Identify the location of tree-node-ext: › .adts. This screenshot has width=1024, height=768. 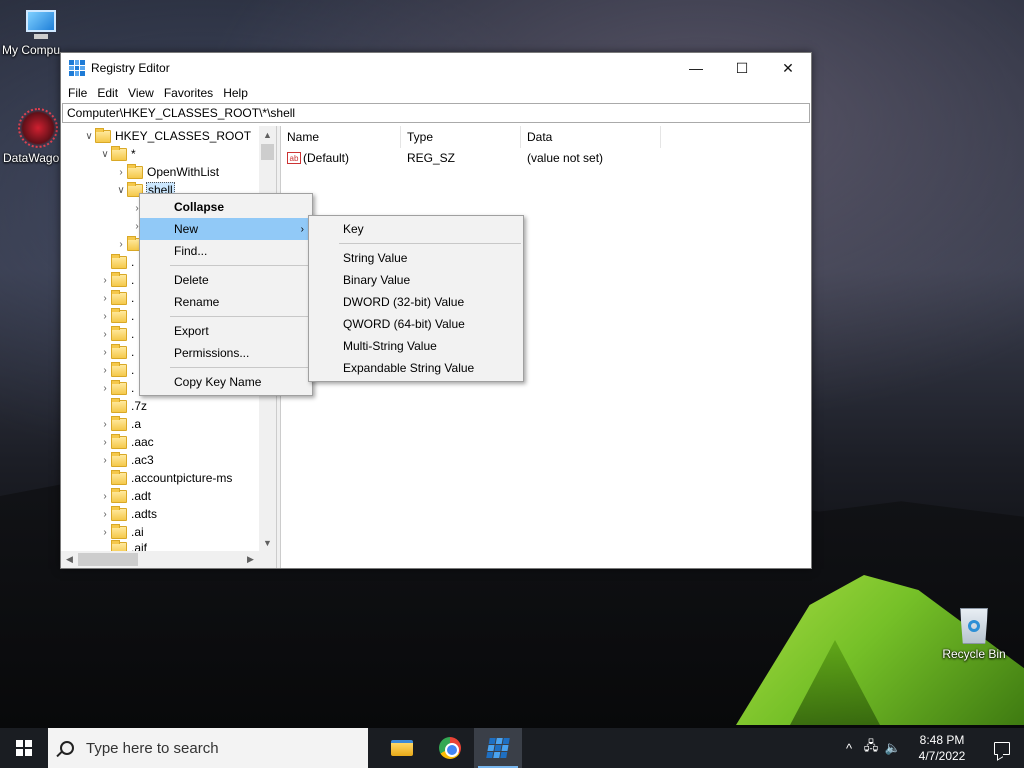
(128, 514).